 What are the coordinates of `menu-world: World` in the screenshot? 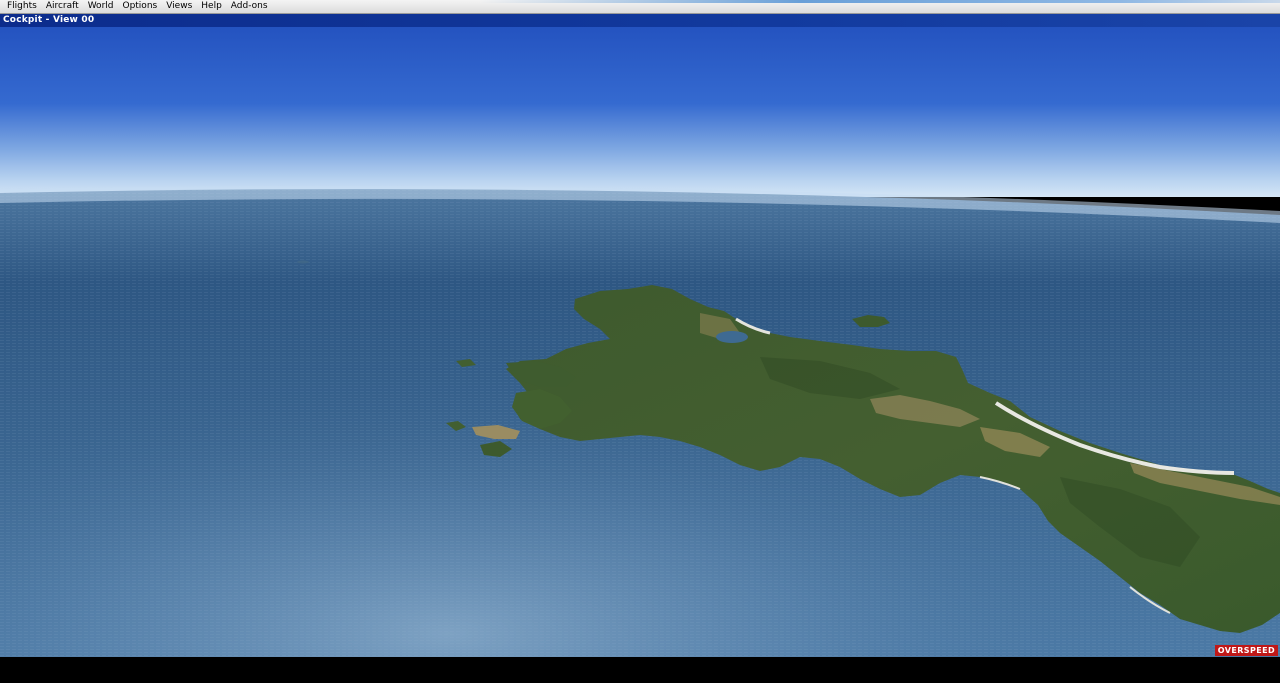 It's located at (101, 6).